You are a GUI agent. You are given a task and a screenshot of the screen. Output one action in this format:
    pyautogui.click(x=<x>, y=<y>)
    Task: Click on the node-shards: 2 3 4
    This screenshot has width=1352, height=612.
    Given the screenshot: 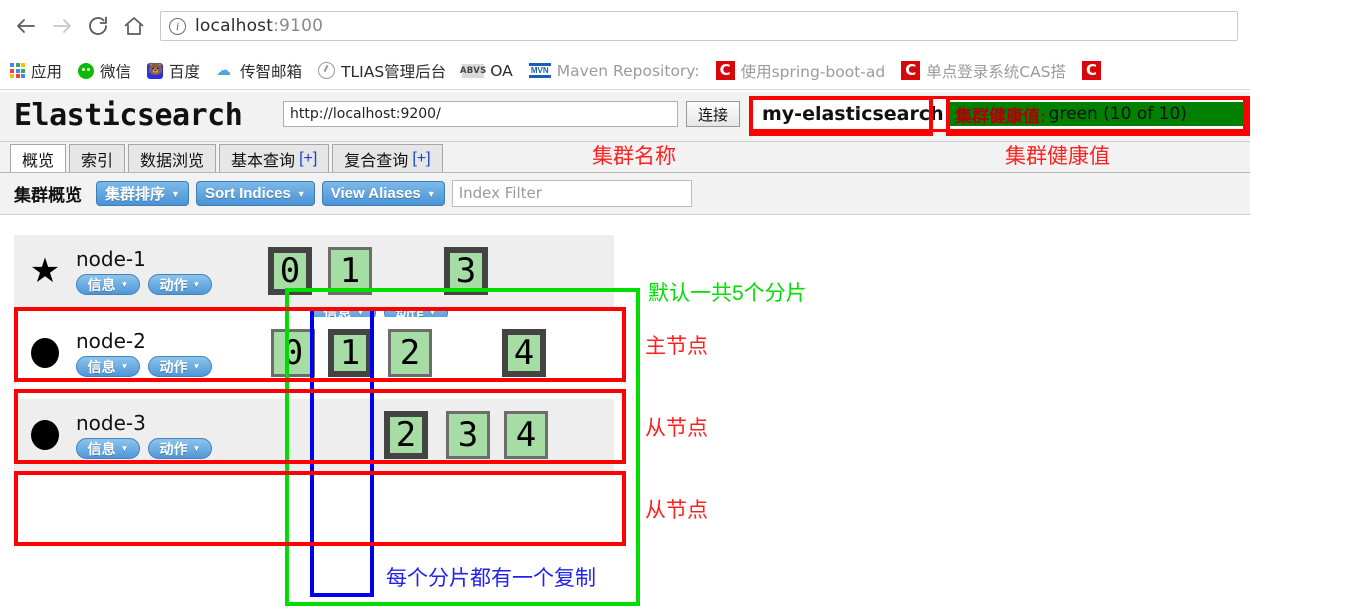 What is the action you would take?
    pyautogui.click(x=440, y=435)
    